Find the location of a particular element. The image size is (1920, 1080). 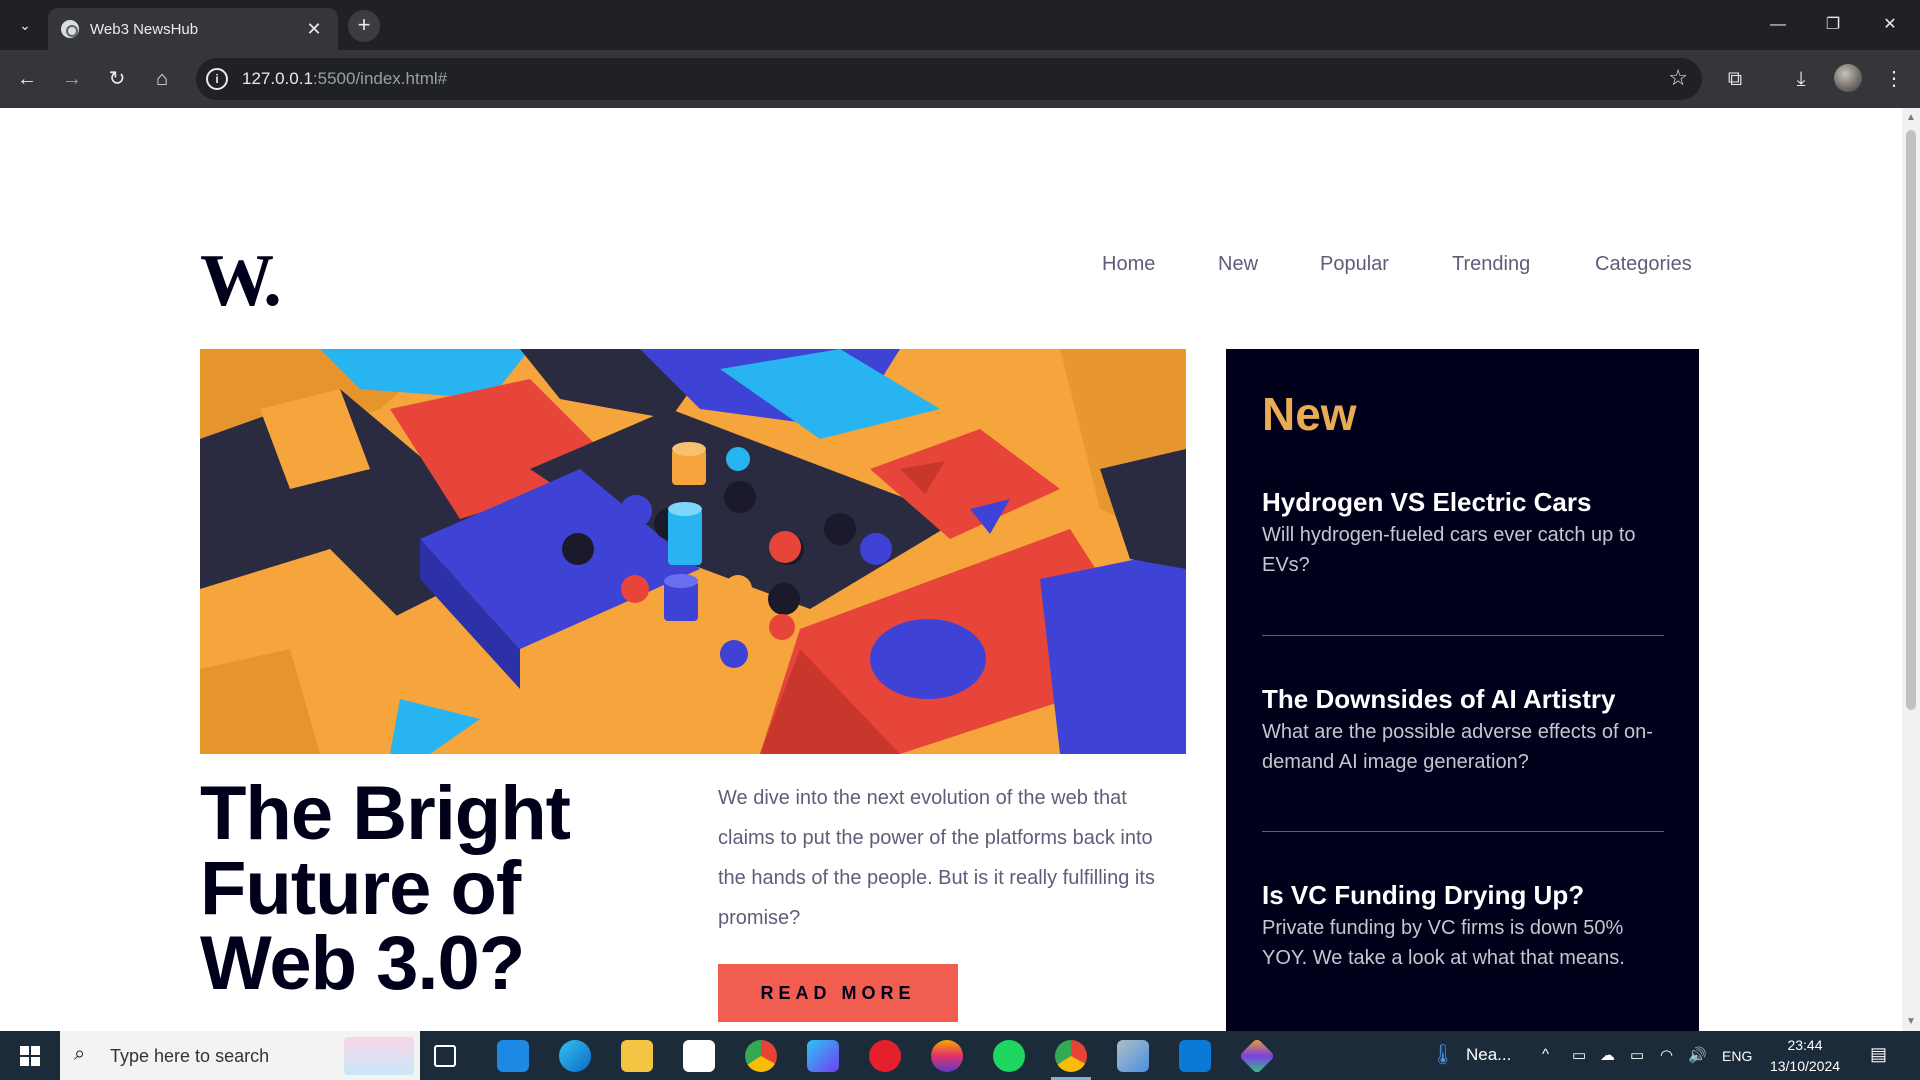

edge-browser-icon is located at coordinates (575, 1056).